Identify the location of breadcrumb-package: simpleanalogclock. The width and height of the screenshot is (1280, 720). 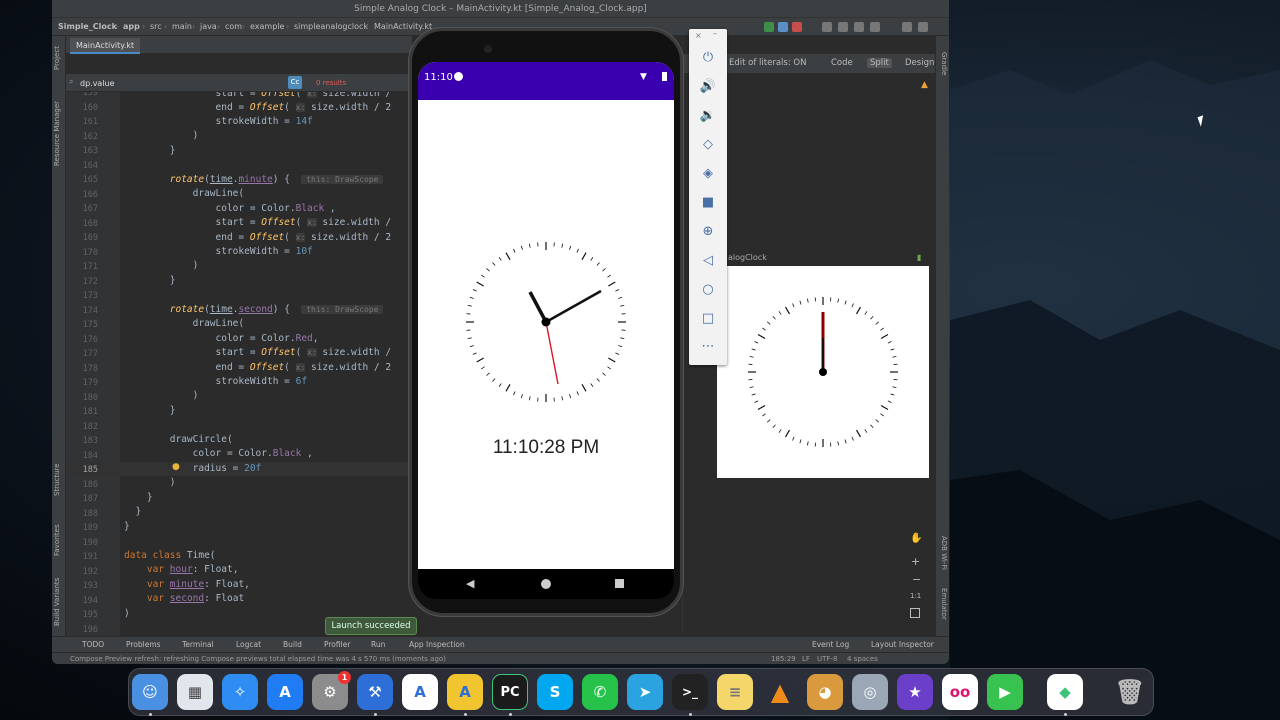
(331, 27).